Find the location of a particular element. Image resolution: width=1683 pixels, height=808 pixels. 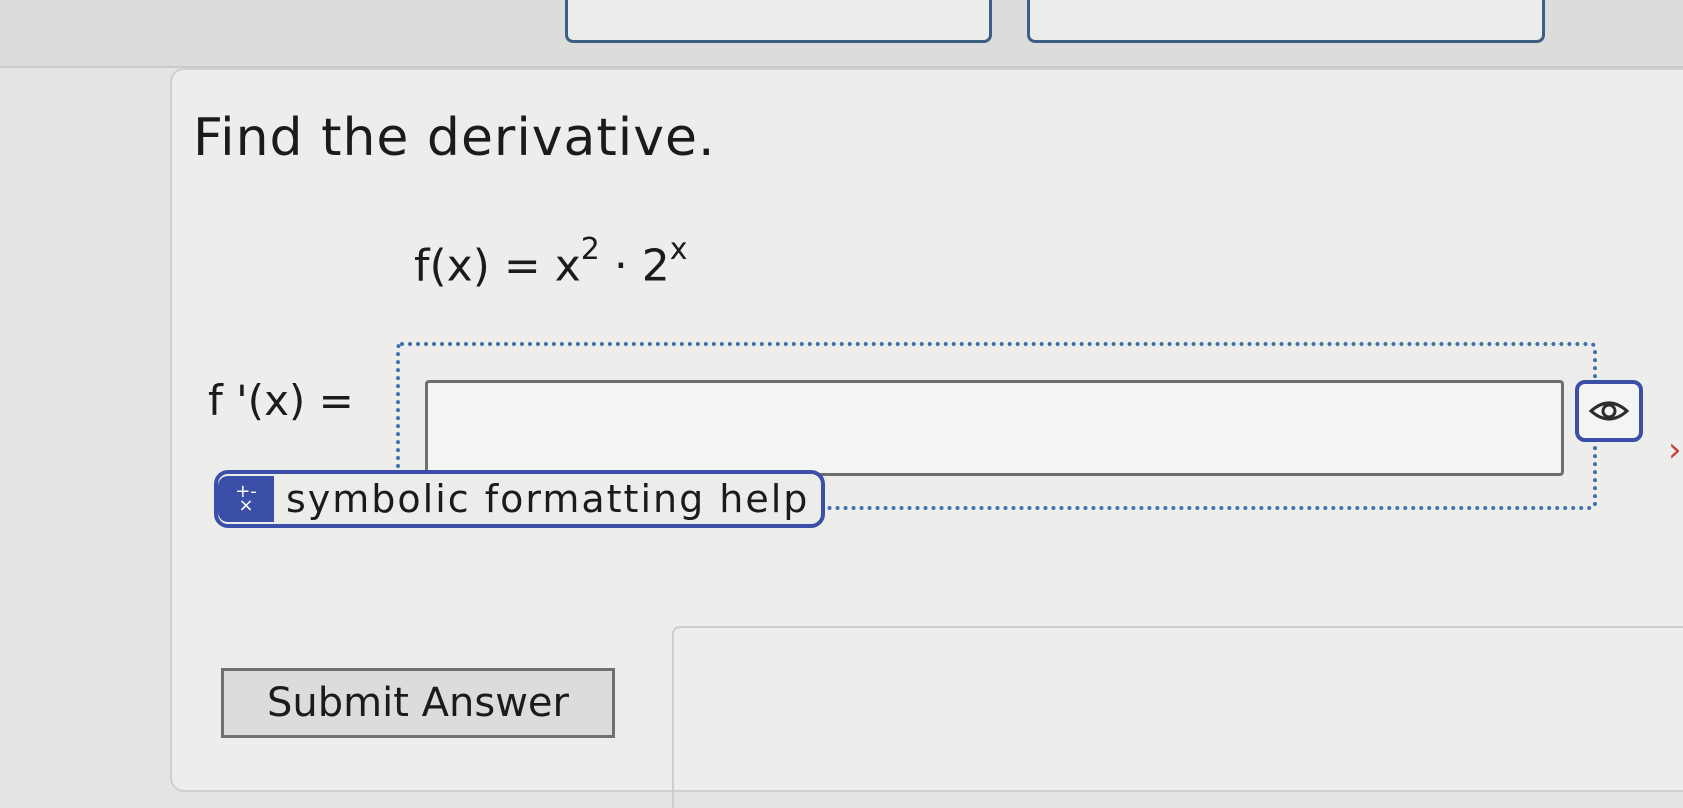

submit-answer-button: Submit Answer is located at coordinates (418, 703).